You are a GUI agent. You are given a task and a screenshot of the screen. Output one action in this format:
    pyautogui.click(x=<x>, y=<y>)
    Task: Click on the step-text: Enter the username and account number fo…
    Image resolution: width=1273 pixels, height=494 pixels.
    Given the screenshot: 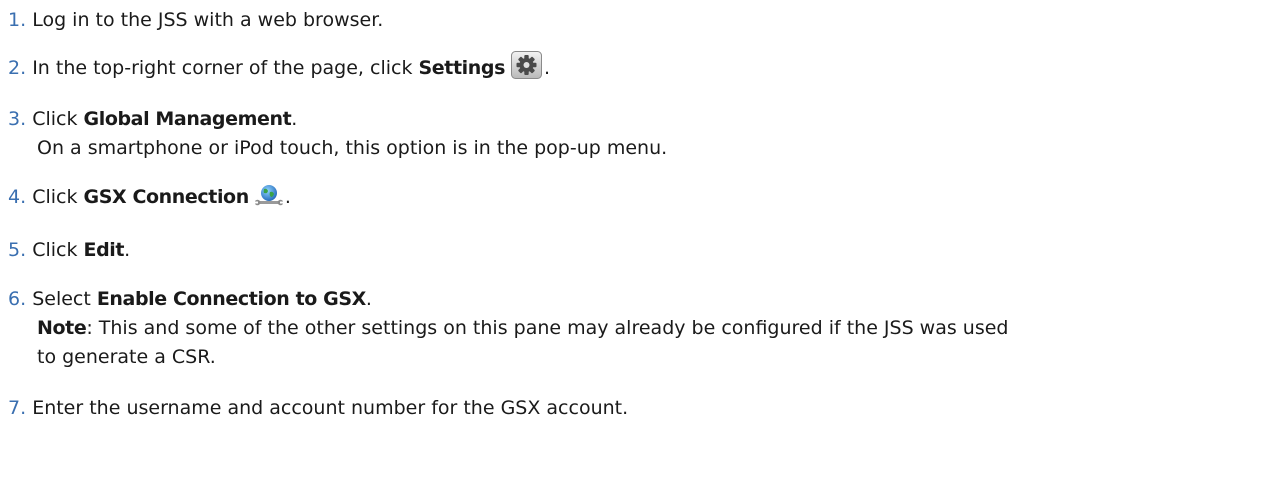 What is the action you would take?
    pyautogui.click(x=330, y=408)
    